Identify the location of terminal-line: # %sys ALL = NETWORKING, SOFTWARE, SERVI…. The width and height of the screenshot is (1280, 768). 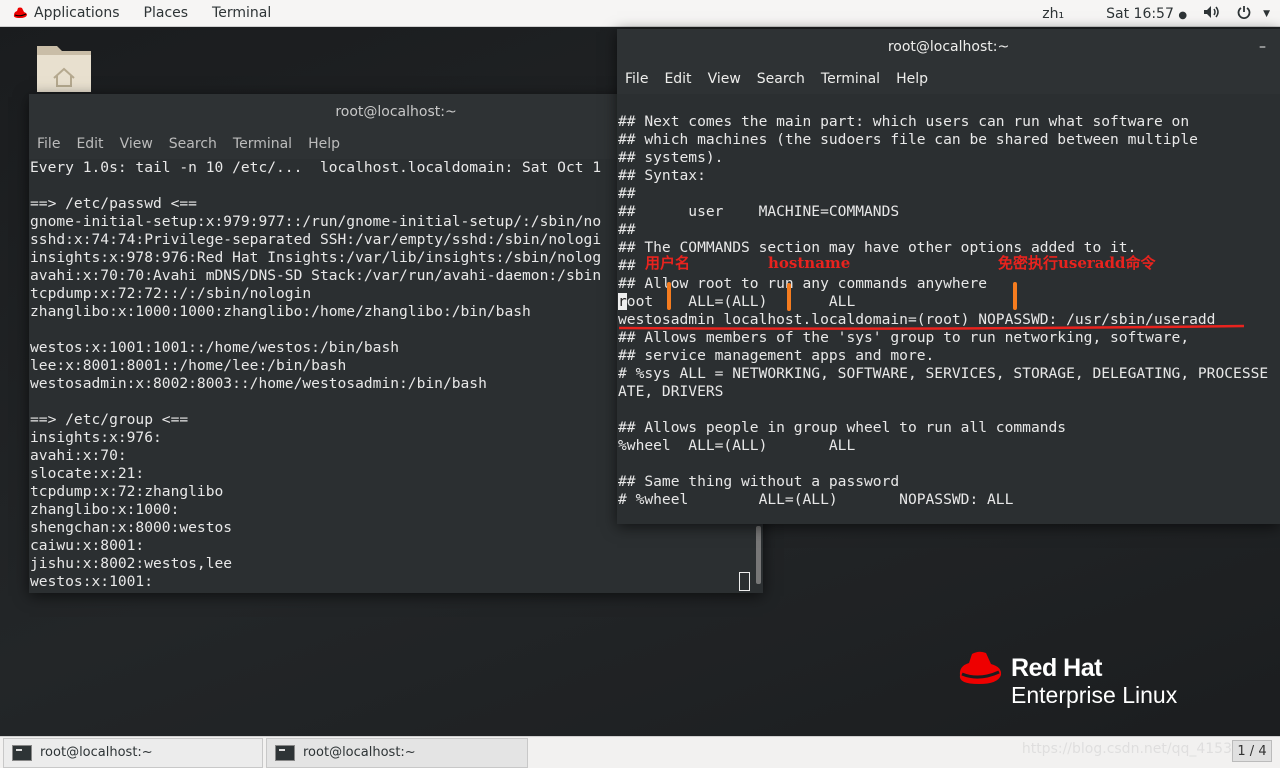
(943, 373).